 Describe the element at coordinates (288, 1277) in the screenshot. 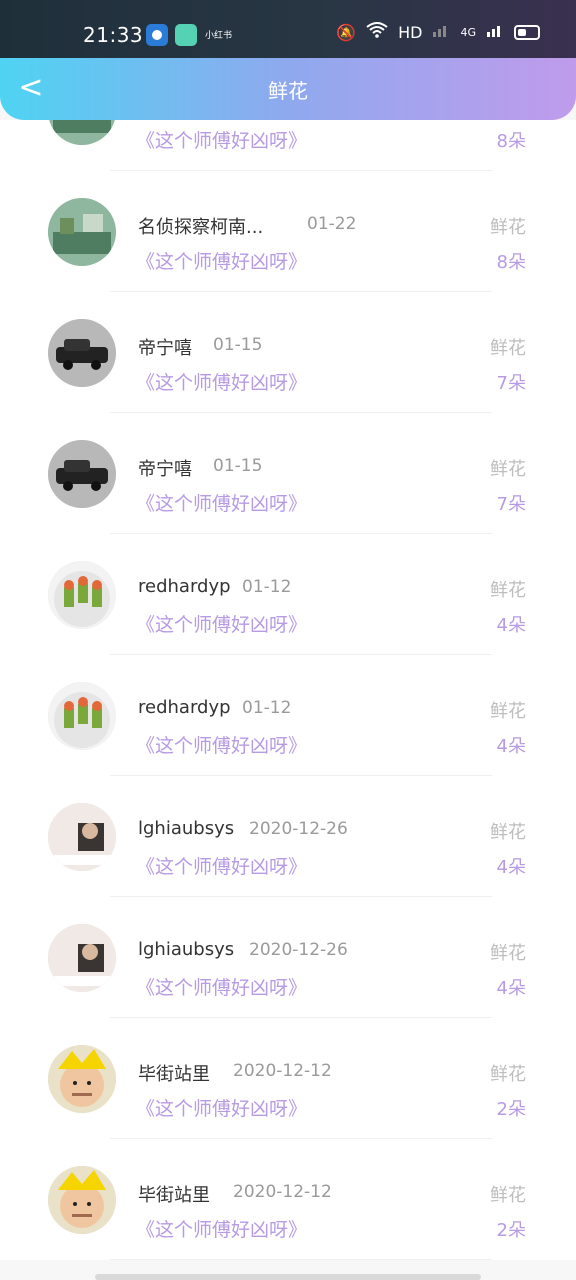

I see `home-indicator` at that location.